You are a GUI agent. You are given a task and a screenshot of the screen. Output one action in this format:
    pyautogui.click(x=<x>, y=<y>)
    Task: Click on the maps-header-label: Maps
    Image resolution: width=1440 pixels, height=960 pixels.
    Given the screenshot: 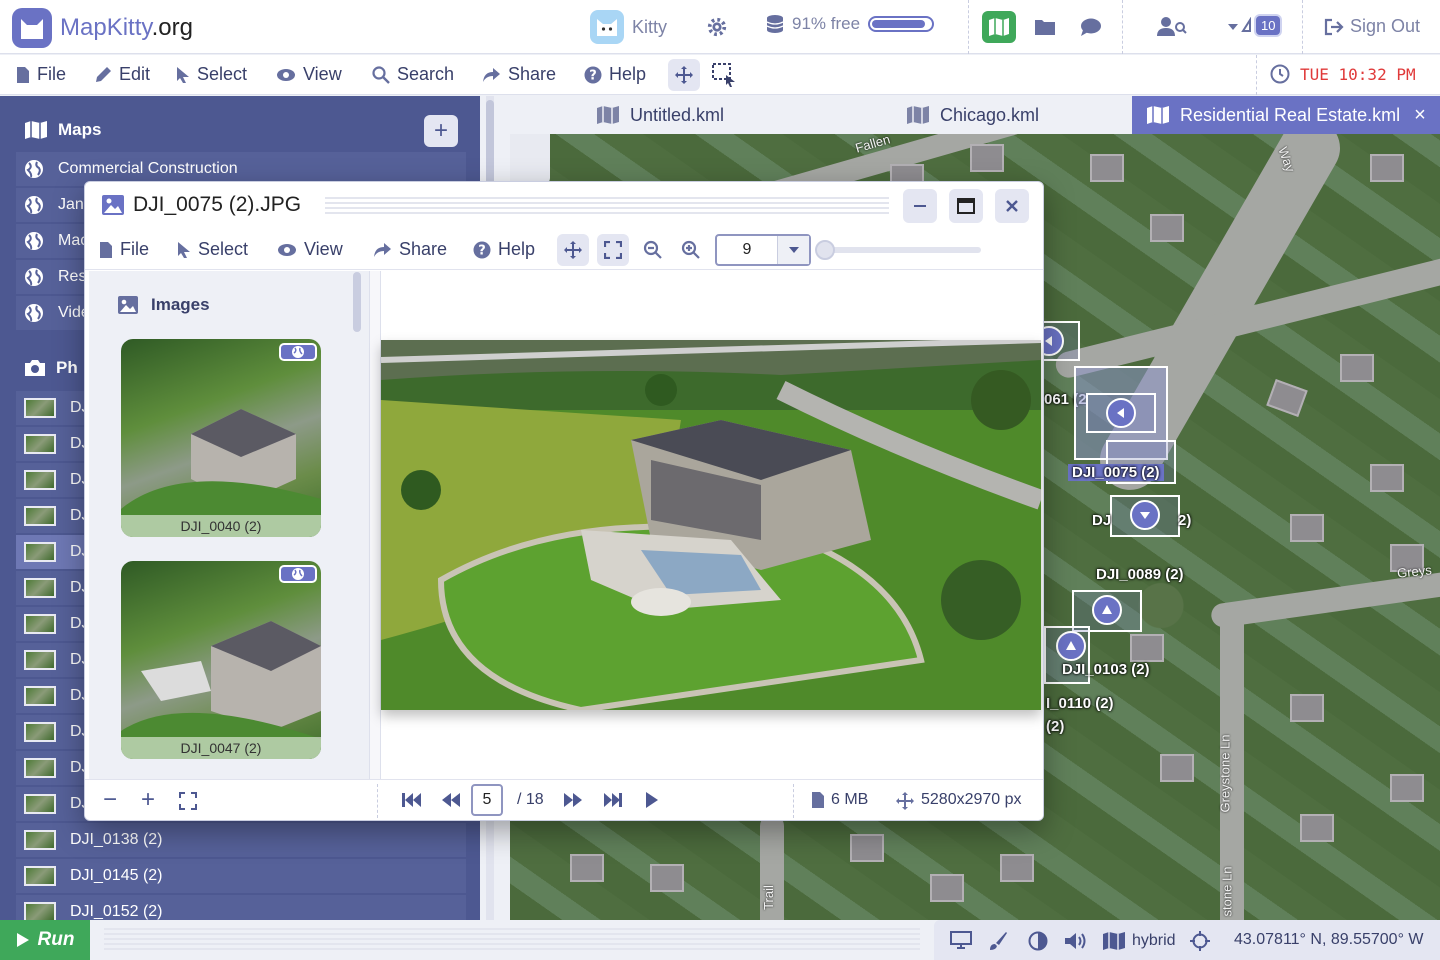 What is the action you would take?
    pyautogui.click(x=80, y=129)
    